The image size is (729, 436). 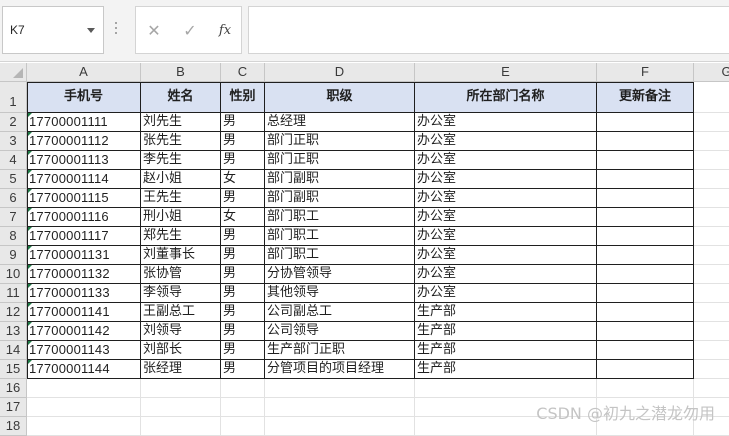 I want to click on formula-input, so click(x=488, y=30).